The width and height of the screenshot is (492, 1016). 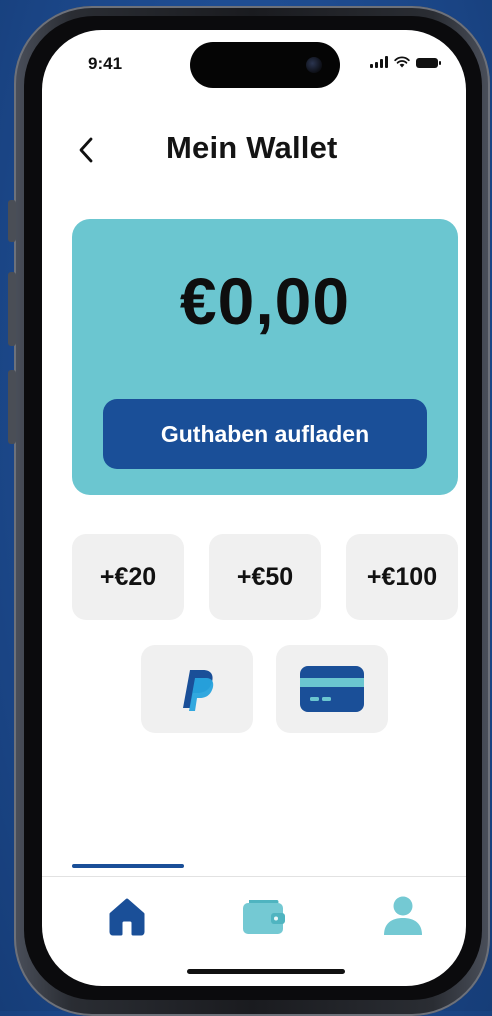 I want to click on tab-wallet, so click(x=264, y=916).